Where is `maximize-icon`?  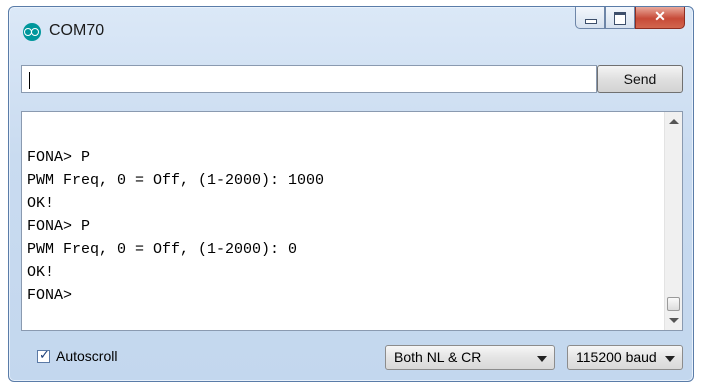 maximize-icon is located at coordinates (620, 18).